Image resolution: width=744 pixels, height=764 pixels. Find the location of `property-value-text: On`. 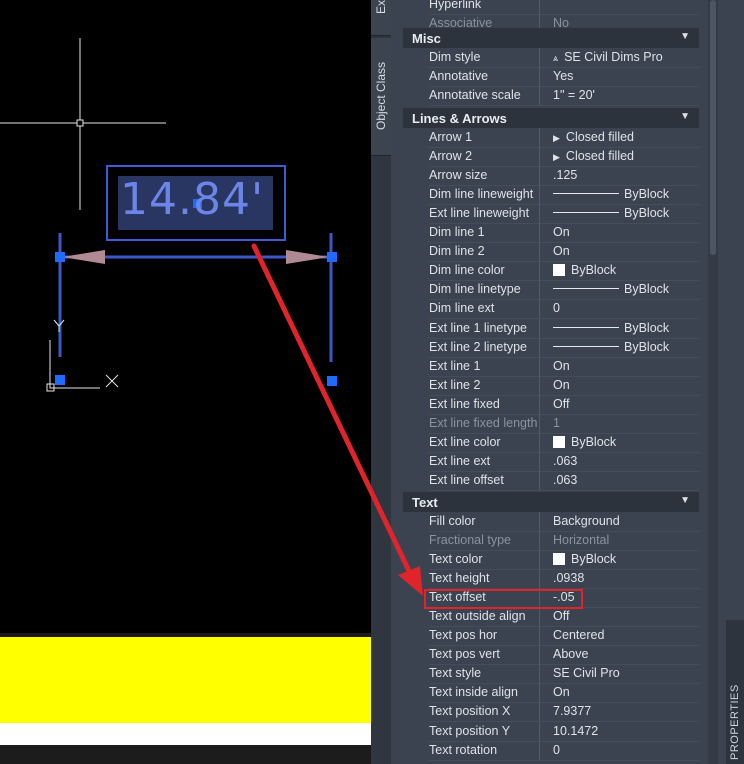

property-value-text: On is located at coordinates (561, 251).